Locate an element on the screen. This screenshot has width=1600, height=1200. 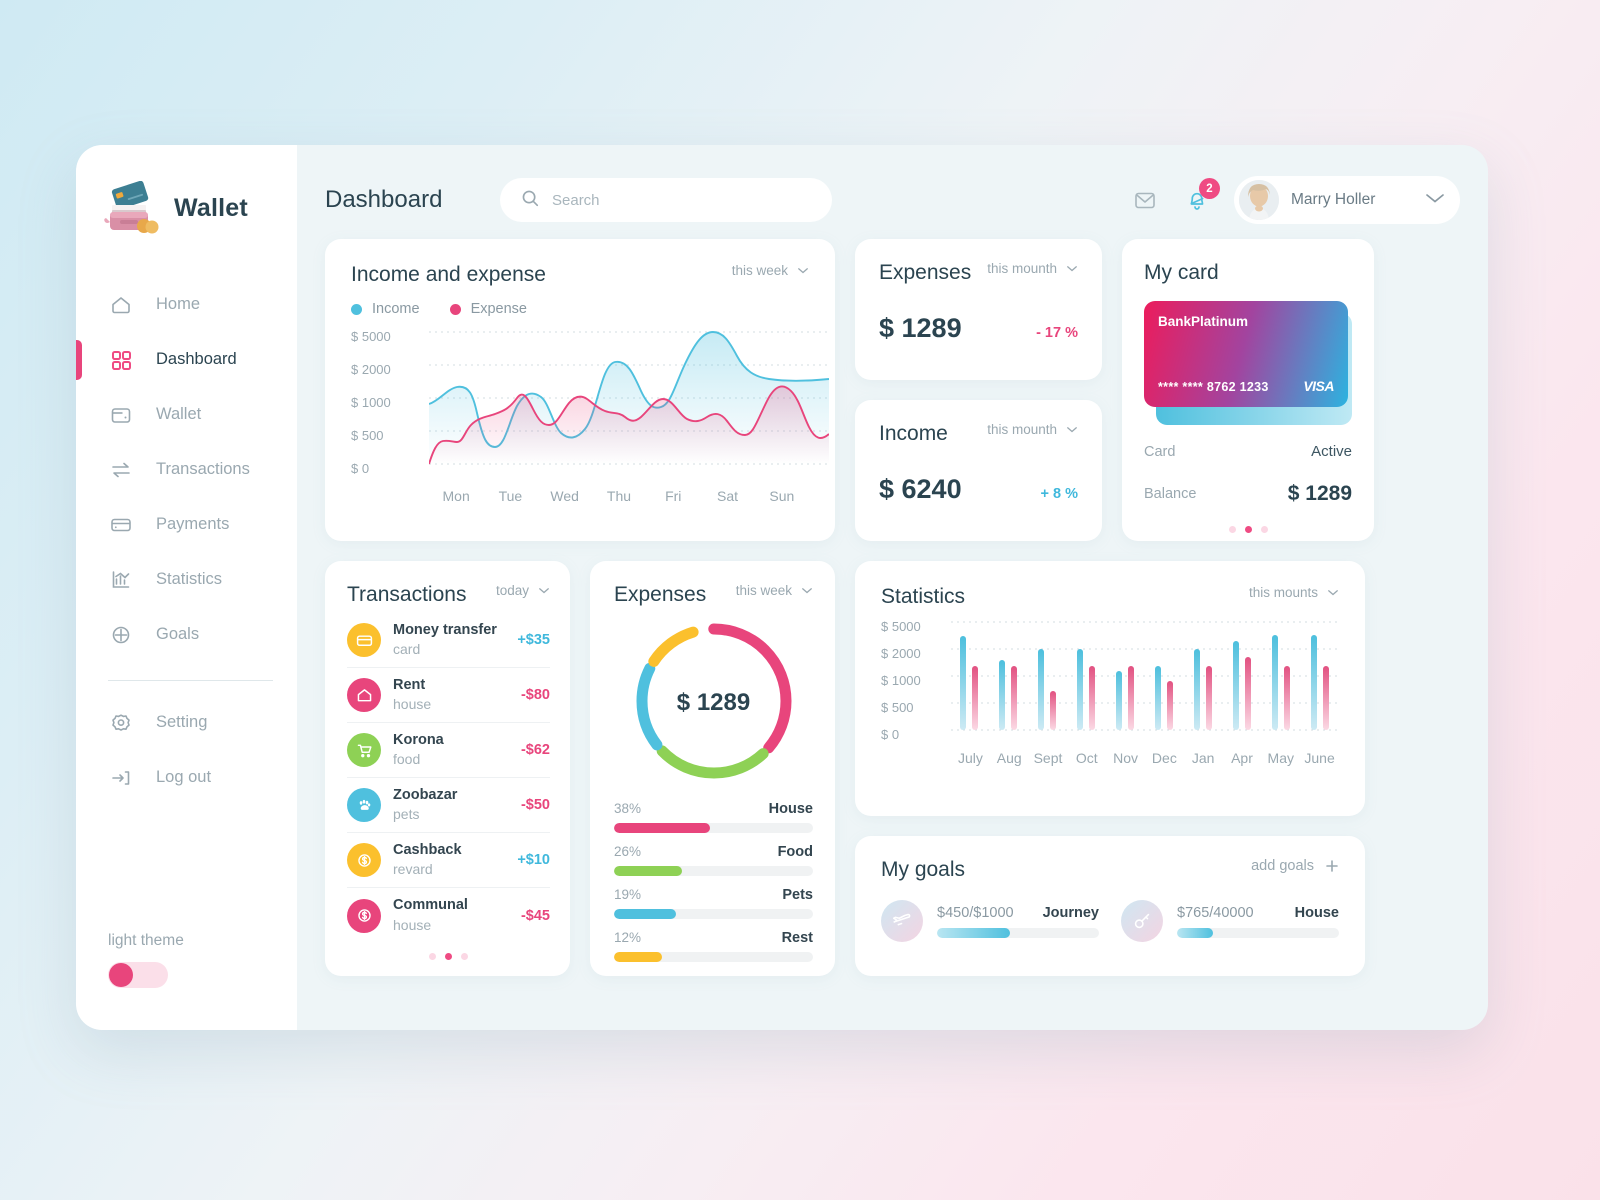
x-tick: Wed is located at coordinates (564, 496).